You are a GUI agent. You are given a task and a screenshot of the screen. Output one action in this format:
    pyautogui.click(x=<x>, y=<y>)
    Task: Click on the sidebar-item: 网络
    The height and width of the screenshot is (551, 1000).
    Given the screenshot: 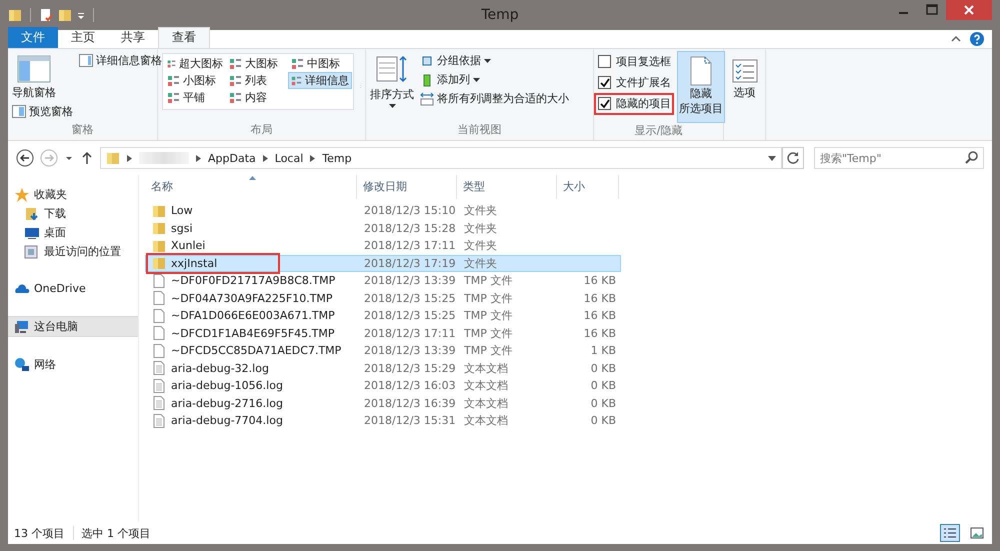 What is the action you would take?
    pyautogui.click(x=73, y=364)
    